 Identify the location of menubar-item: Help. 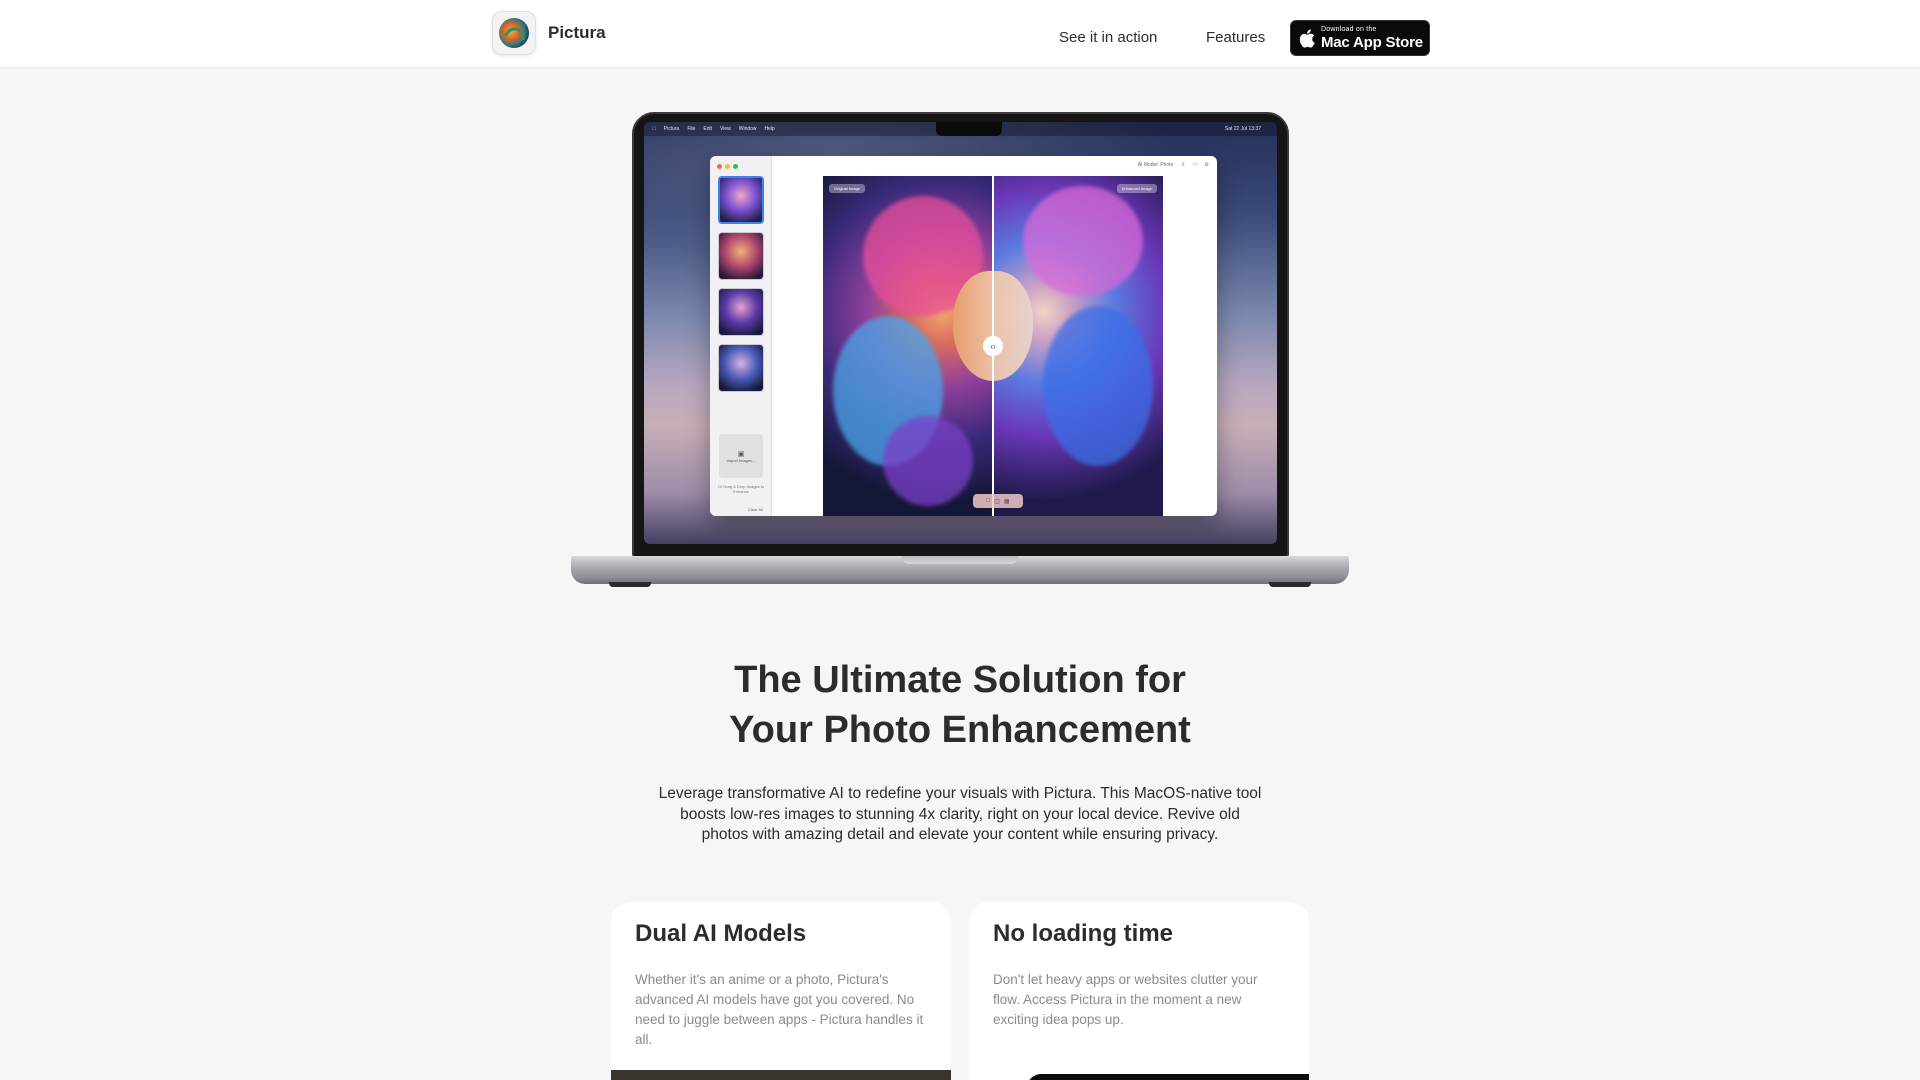
(767, 129).